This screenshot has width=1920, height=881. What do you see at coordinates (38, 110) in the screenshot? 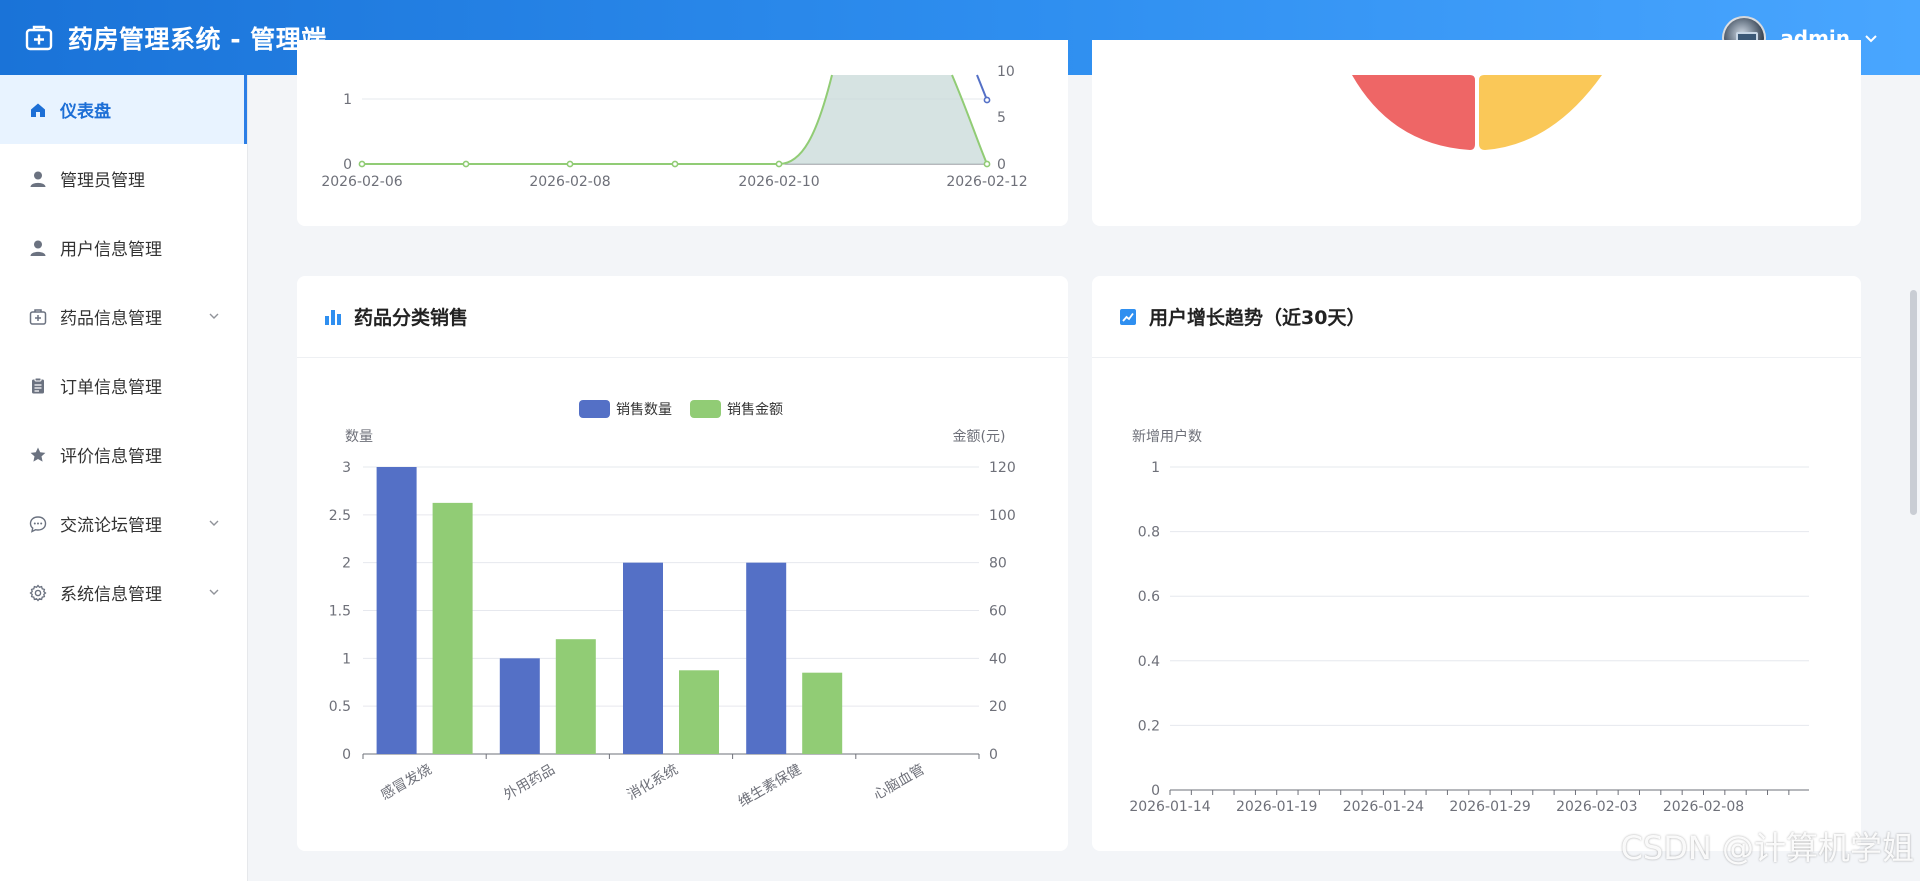
I see `home-icon` at bounding box center [38, 110].